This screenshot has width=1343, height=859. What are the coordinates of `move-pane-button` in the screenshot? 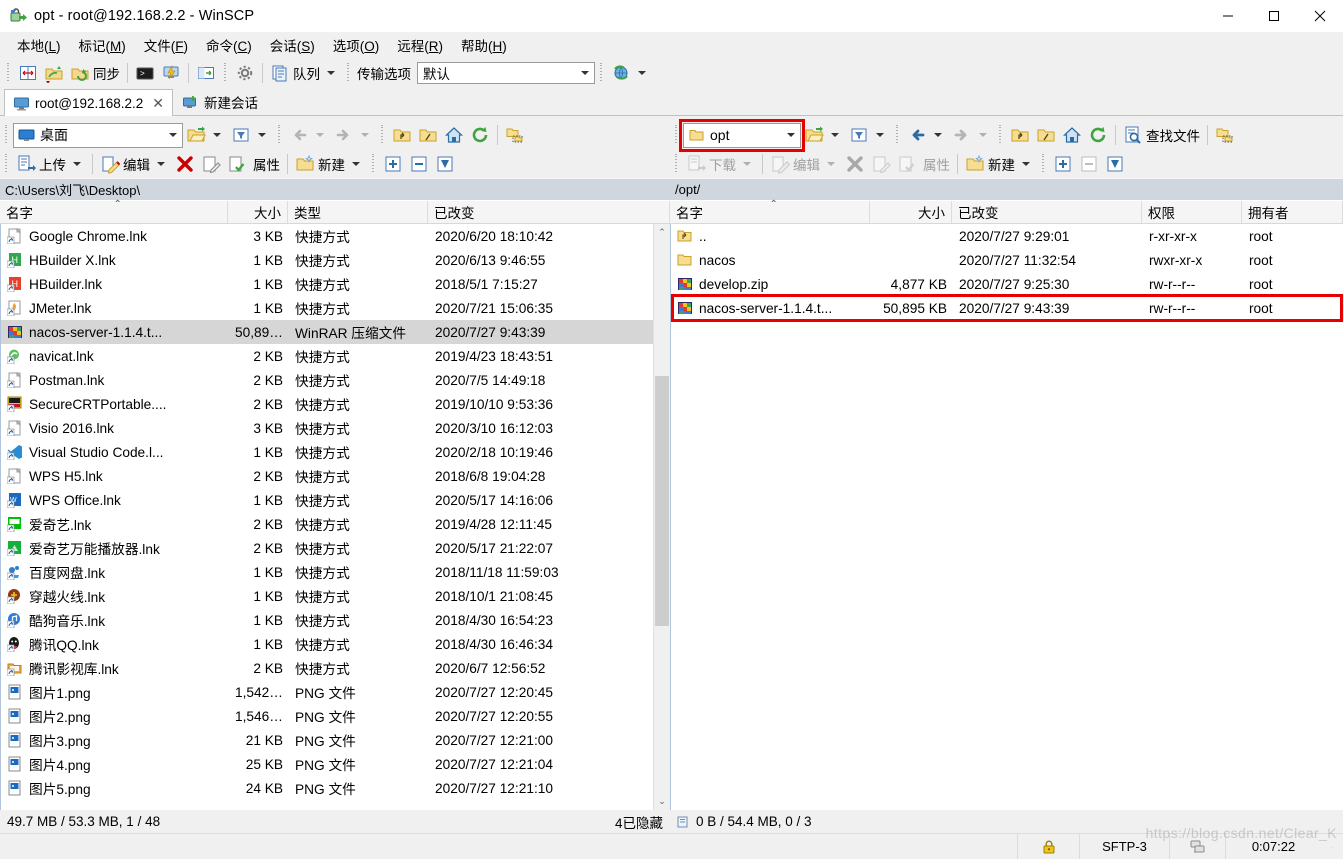 It's located at (206, 73).